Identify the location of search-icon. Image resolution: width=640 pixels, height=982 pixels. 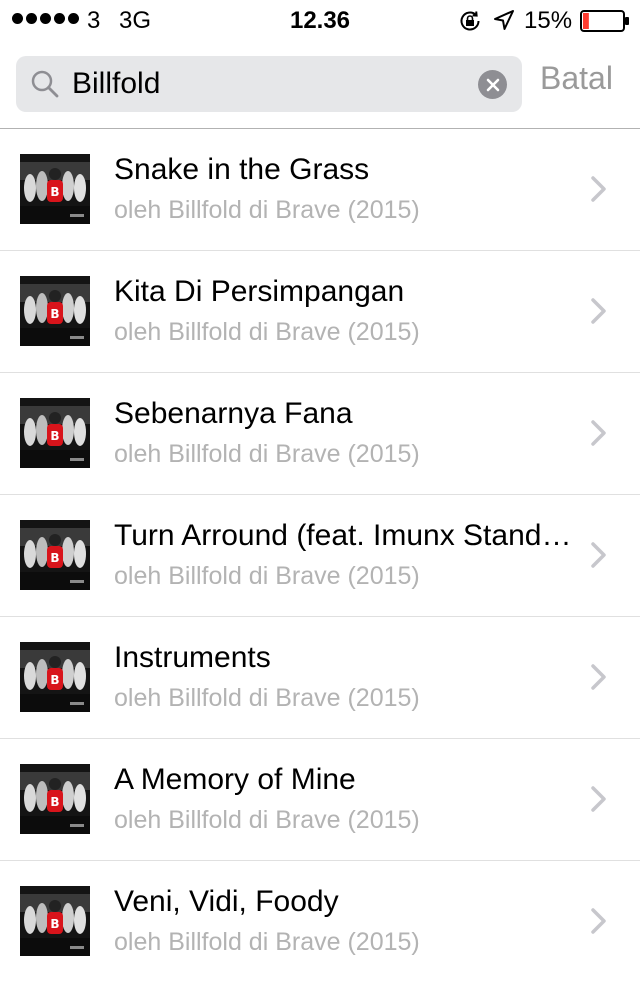
(45, 84).